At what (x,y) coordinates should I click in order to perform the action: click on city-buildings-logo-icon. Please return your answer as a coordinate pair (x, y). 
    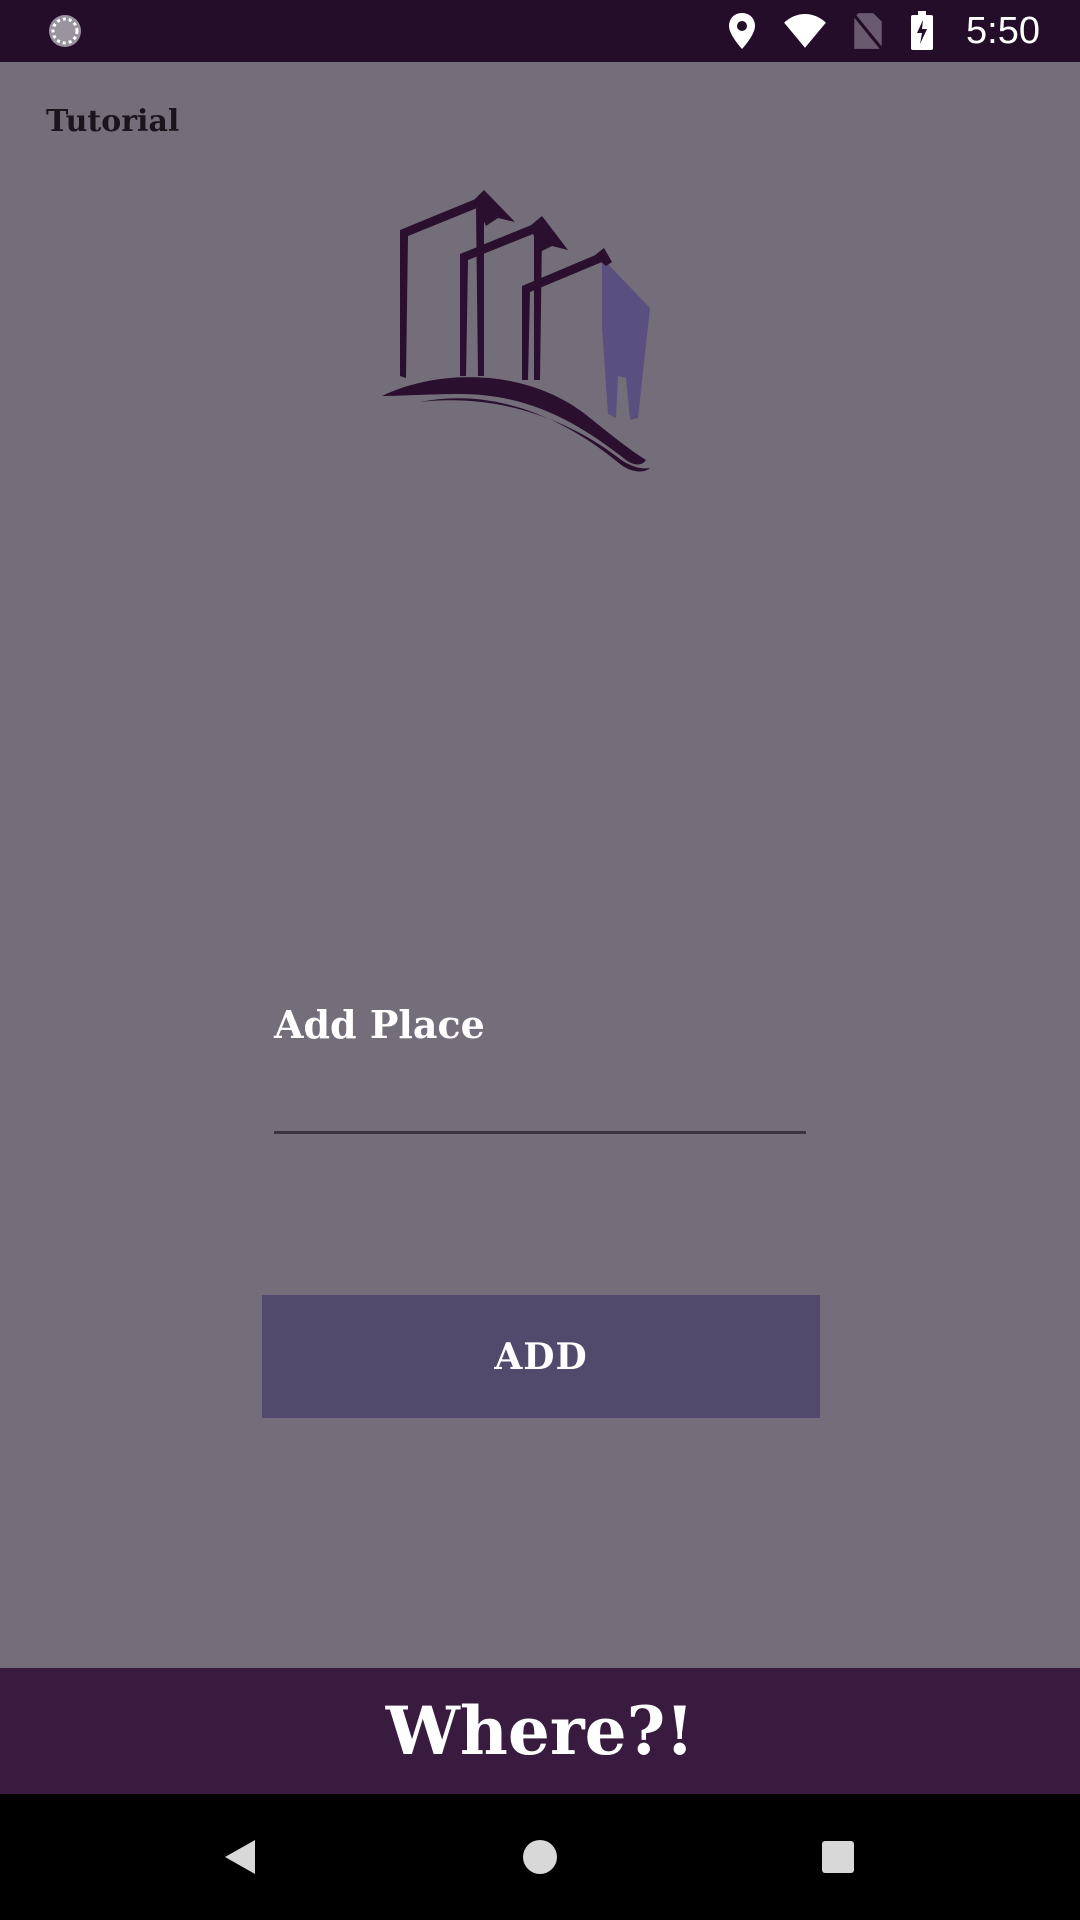
    Looking at the image, I should click on (516, 331).